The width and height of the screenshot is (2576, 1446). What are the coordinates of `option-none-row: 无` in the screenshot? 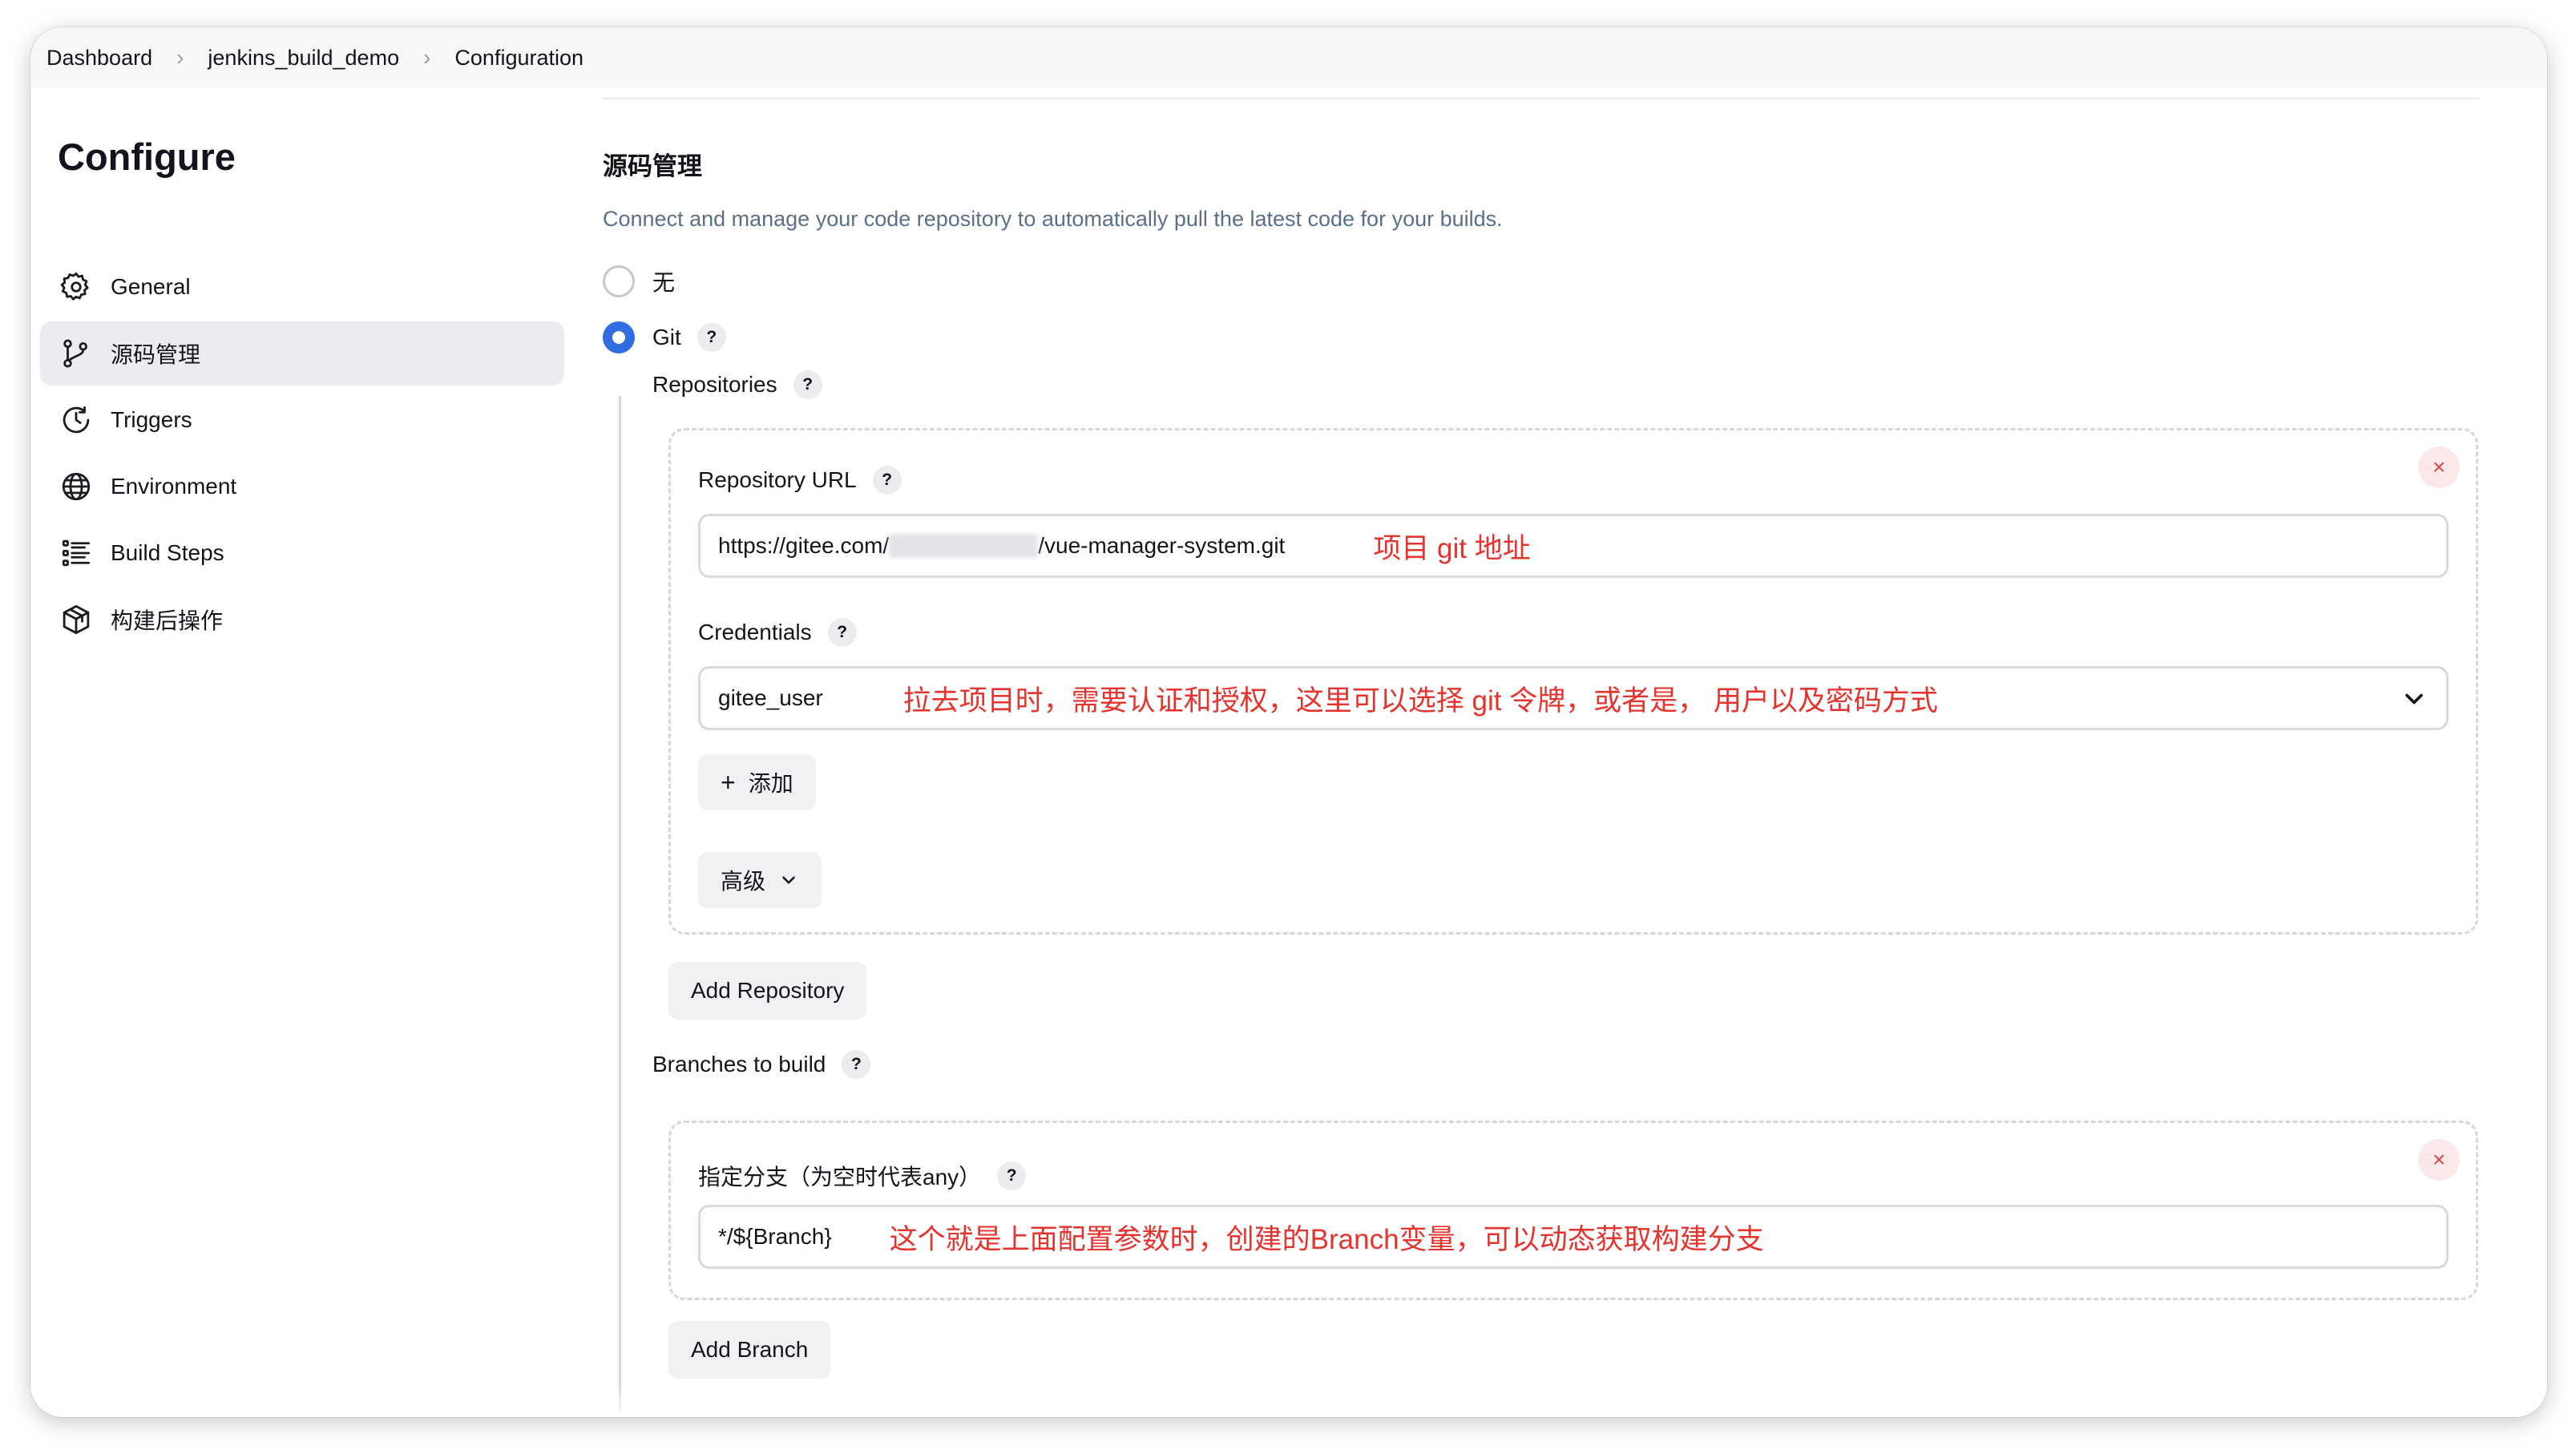 It's located at (639, 281).